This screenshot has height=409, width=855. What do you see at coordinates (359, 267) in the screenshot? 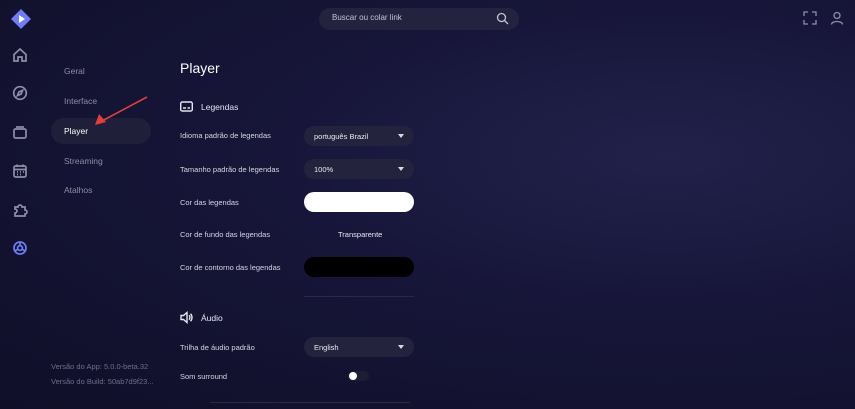
I see `outline-color-swatch` at bounding box center [359, 267].